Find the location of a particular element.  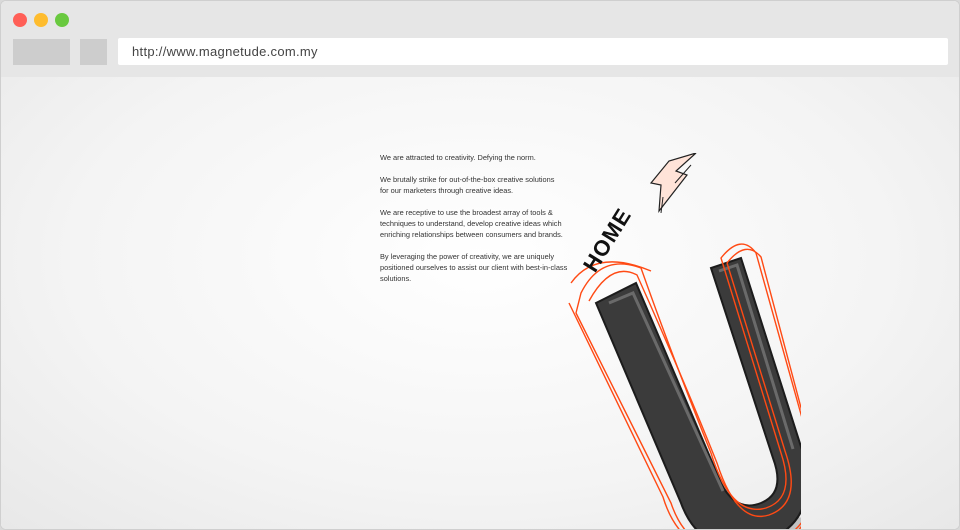

address-bar: http://www.magnetude.com.my is located at coordinates (533, 51).